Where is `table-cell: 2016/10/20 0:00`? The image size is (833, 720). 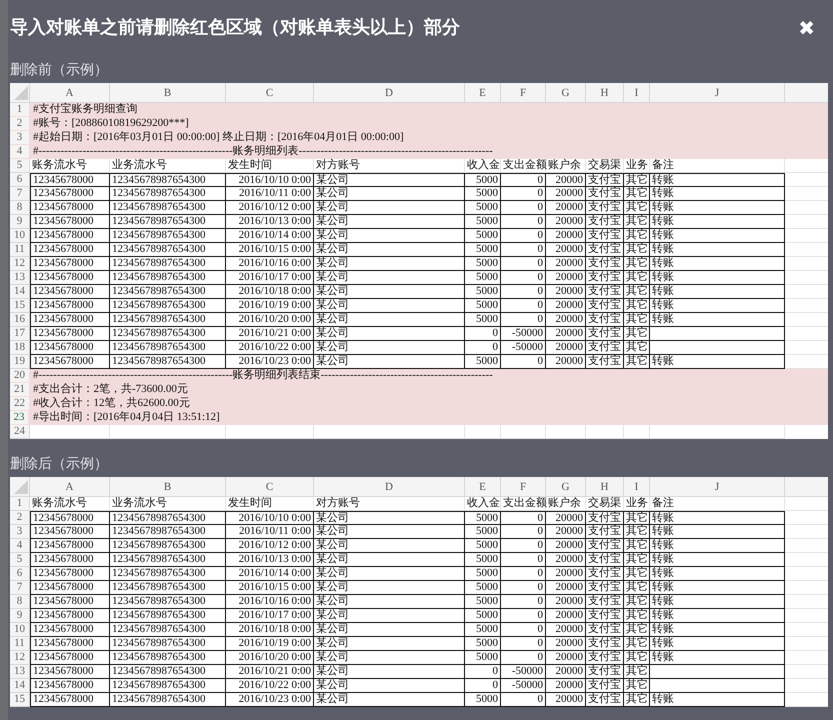 table-cell: 2016/10/20 0:00 is located at coordinates (270, 320).